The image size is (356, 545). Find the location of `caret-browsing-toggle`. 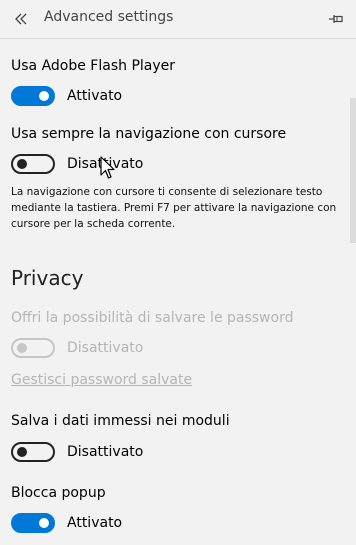

caret-browsing-toggle is located at coordinates (33, 164).